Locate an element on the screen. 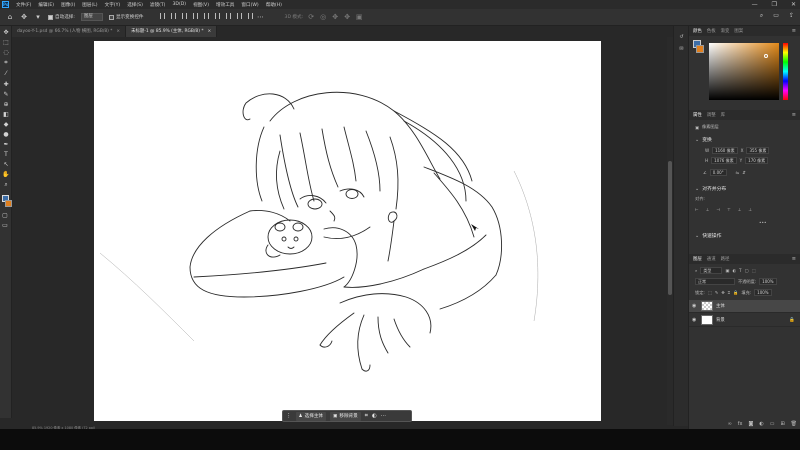 Image resolution: width=800 pixels, height=450 pixels. menu-layer: 图层(L) is located at coordinates (89, 5).